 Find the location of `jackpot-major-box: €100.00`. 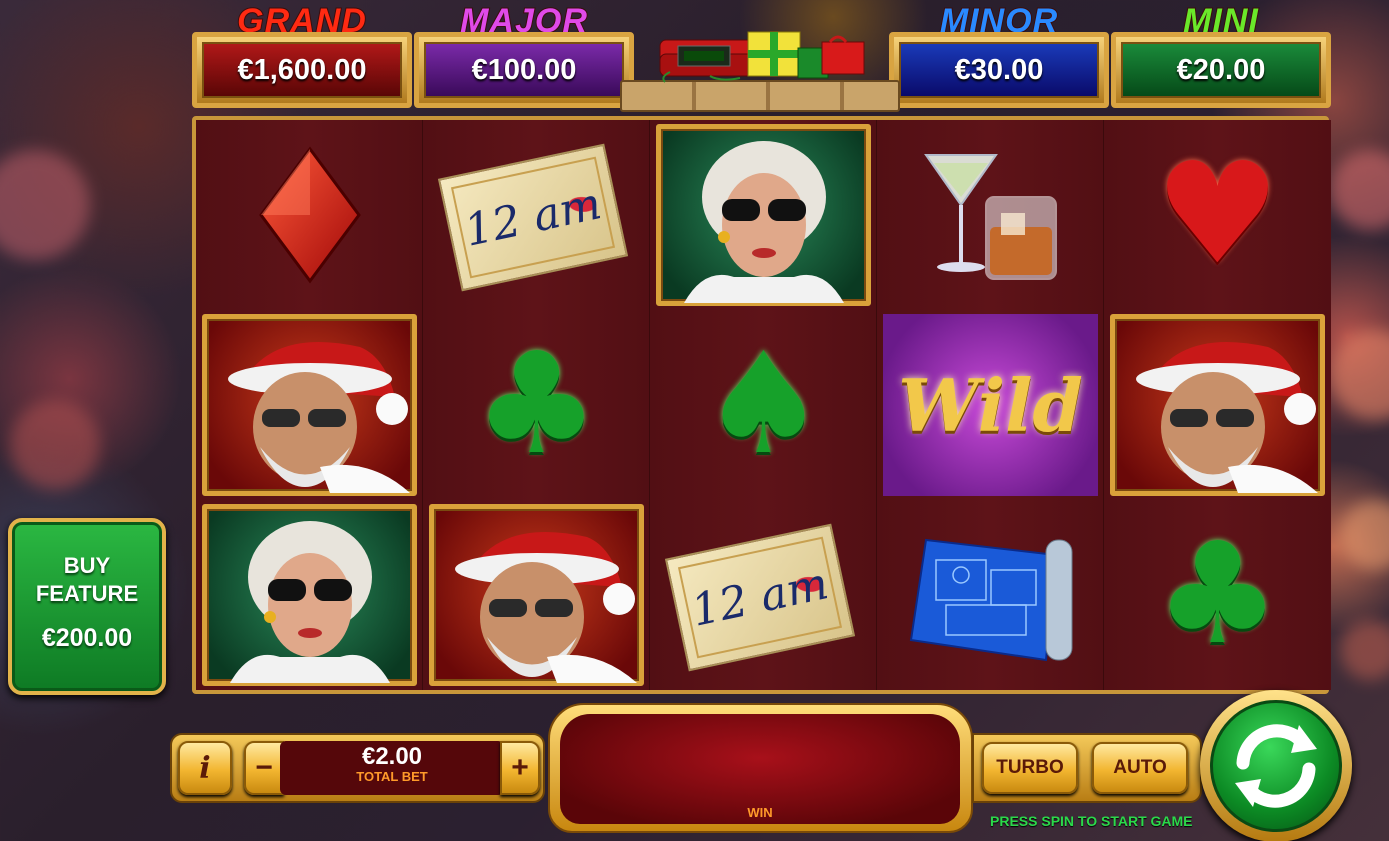

jackpot-major-box: €100.00 is located at coordinates (524, 70).